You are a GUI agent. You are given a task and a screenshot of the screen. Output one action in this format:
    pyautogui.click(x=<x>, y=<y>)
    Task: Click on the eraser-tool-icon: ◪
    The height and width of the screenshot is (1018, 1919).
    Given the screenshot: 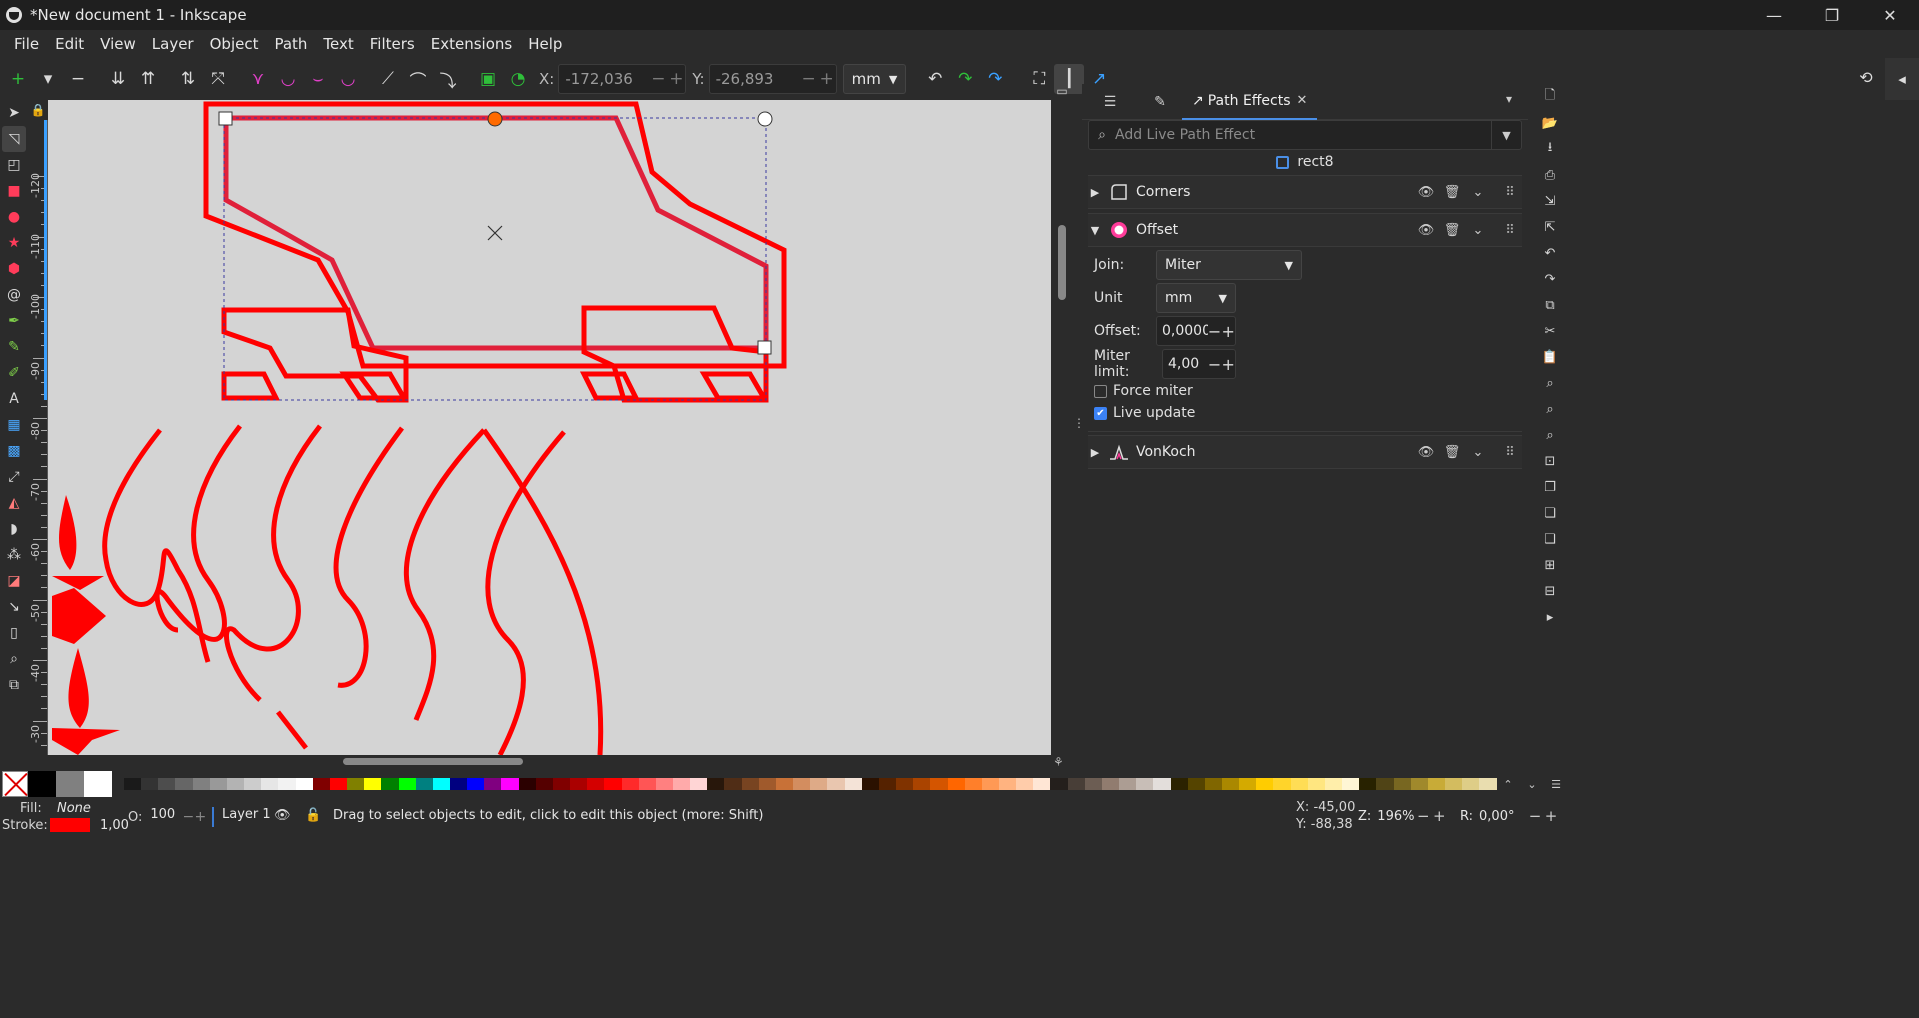 What is the action you would take?
    pyautogui.click(x=14, y=581)
    